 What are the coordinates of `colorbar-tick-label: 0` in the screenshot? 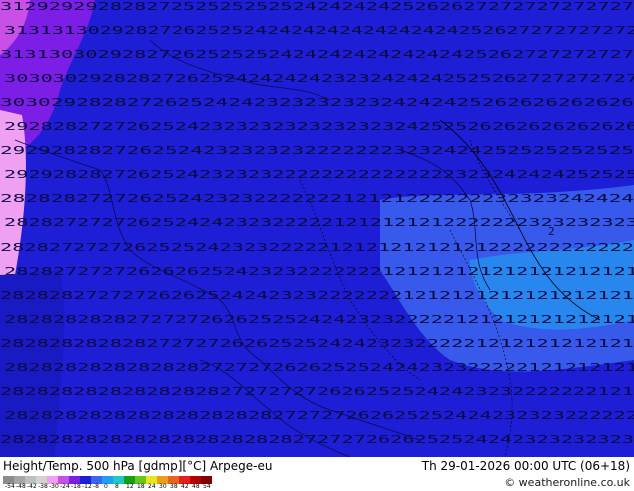 It's located at (106, 486).